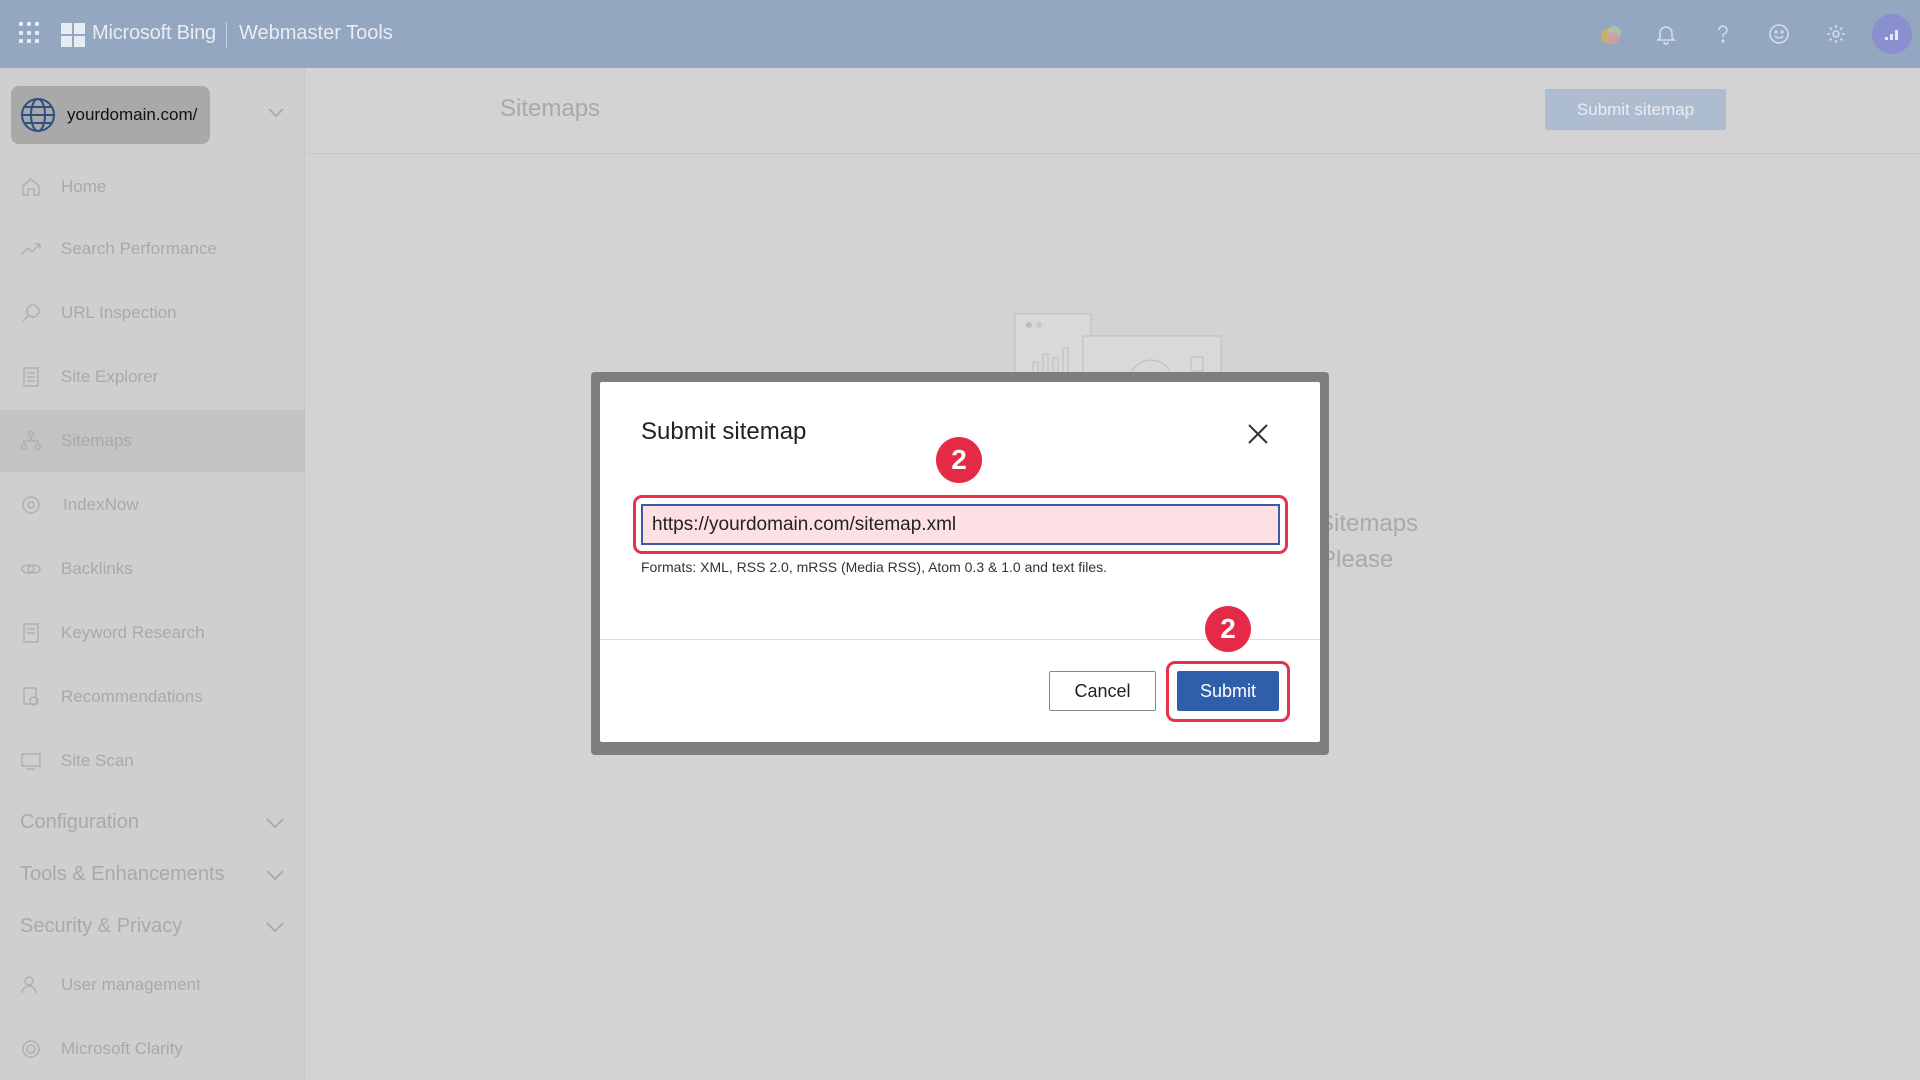 The width and height of the screenshot is (1920, 1080). What do you see at coordinates (724, 431) in the screenshot?
I see `dialog-title: Submit sitemap` at bounding box center [724, 431].